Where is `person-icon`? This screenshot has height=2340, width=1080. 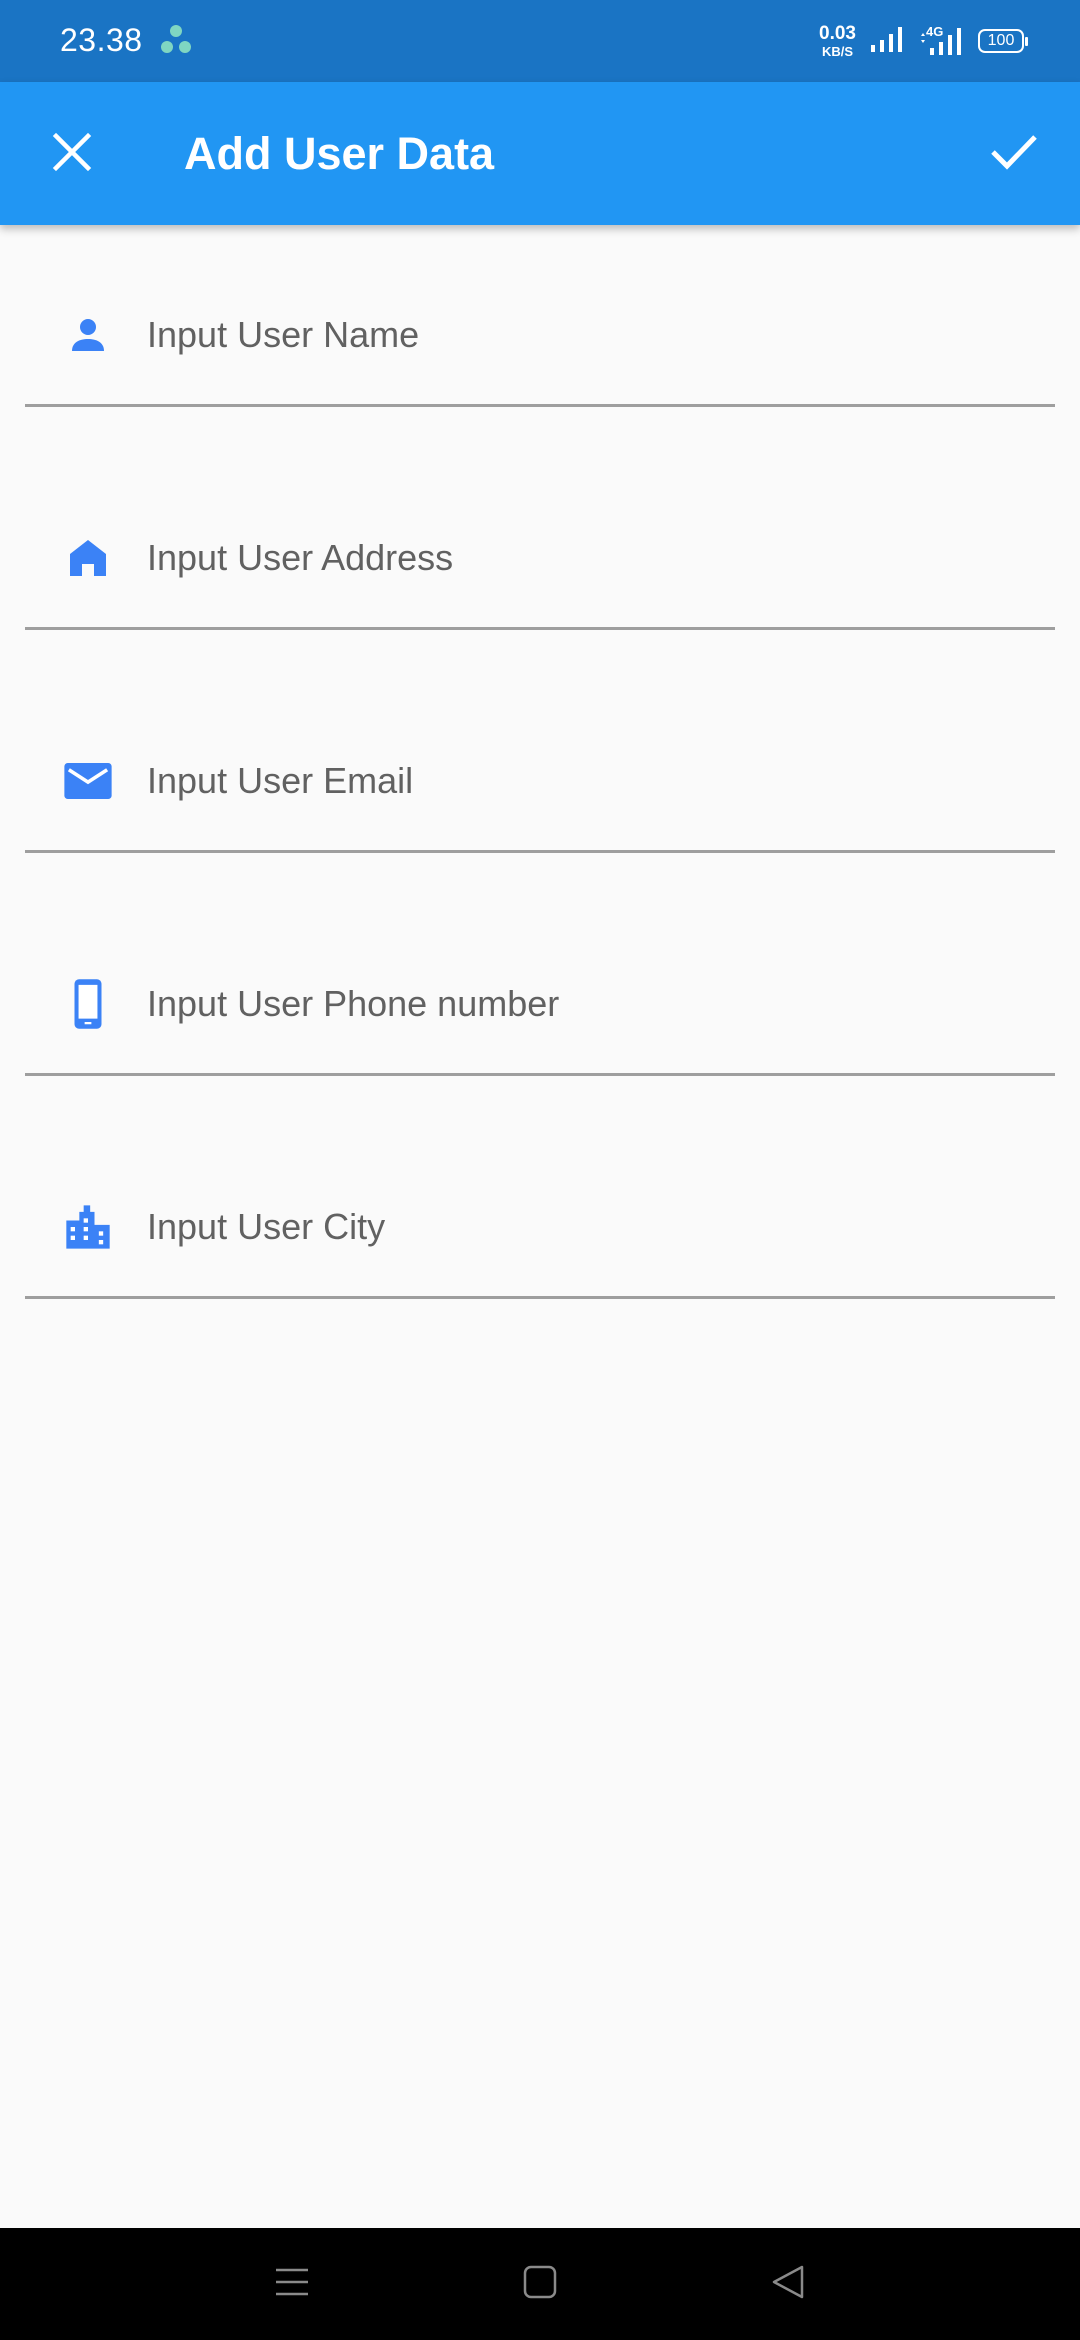 person-icon is located at coordinates (88, 335).